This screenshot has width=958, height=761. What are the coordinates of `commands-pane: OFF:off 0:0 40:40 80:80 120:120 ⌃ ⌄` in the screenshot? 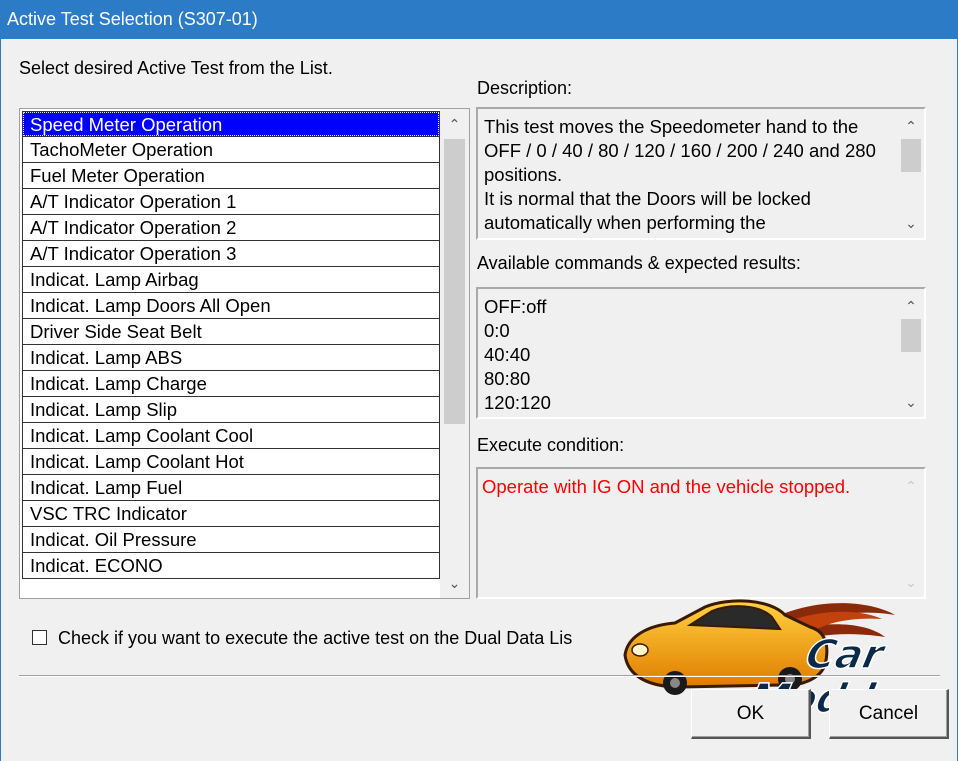 It's located at (701, 353).